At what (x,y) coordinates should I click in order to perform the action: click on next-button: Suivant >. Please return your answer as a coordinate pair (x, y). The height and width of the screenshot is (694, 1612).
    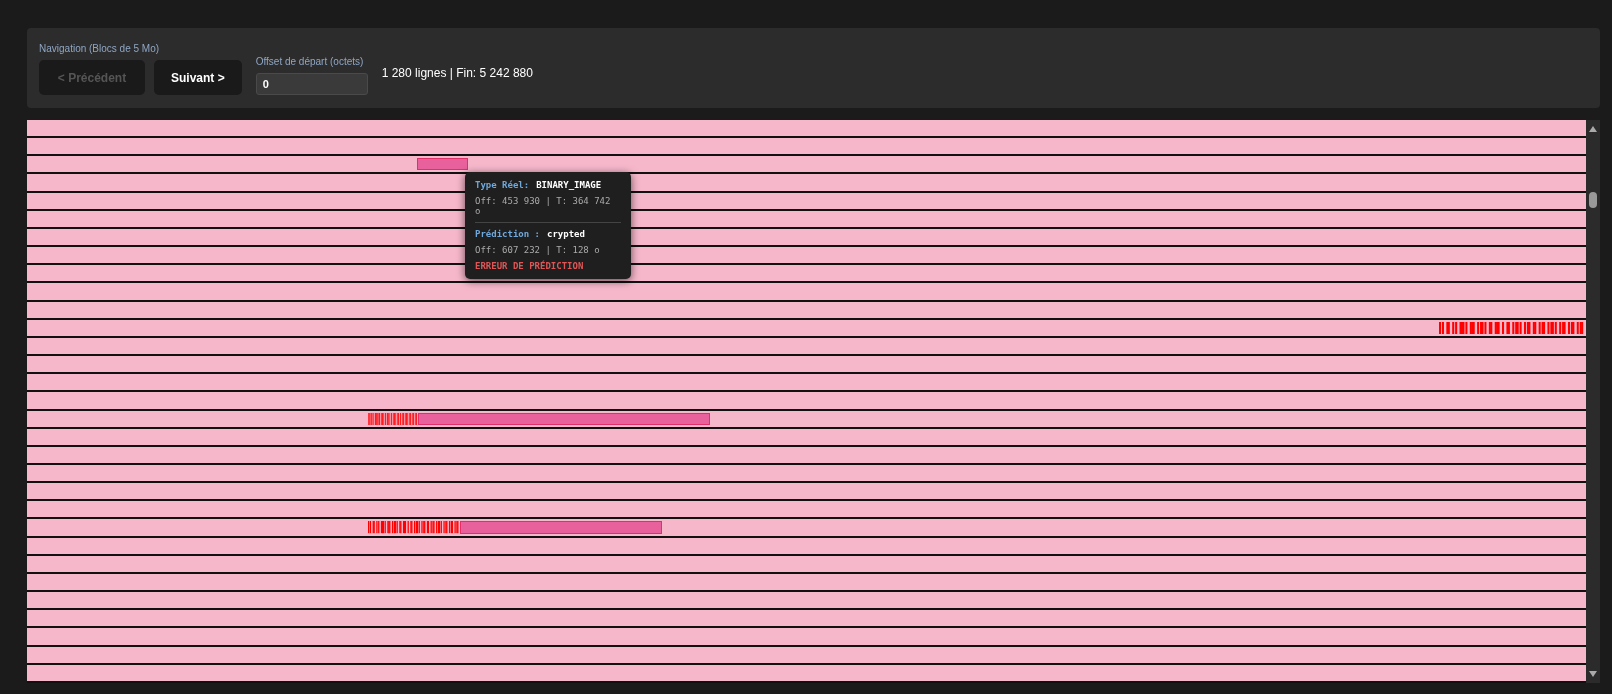
    Looking at the image, I should click on (198, 77).